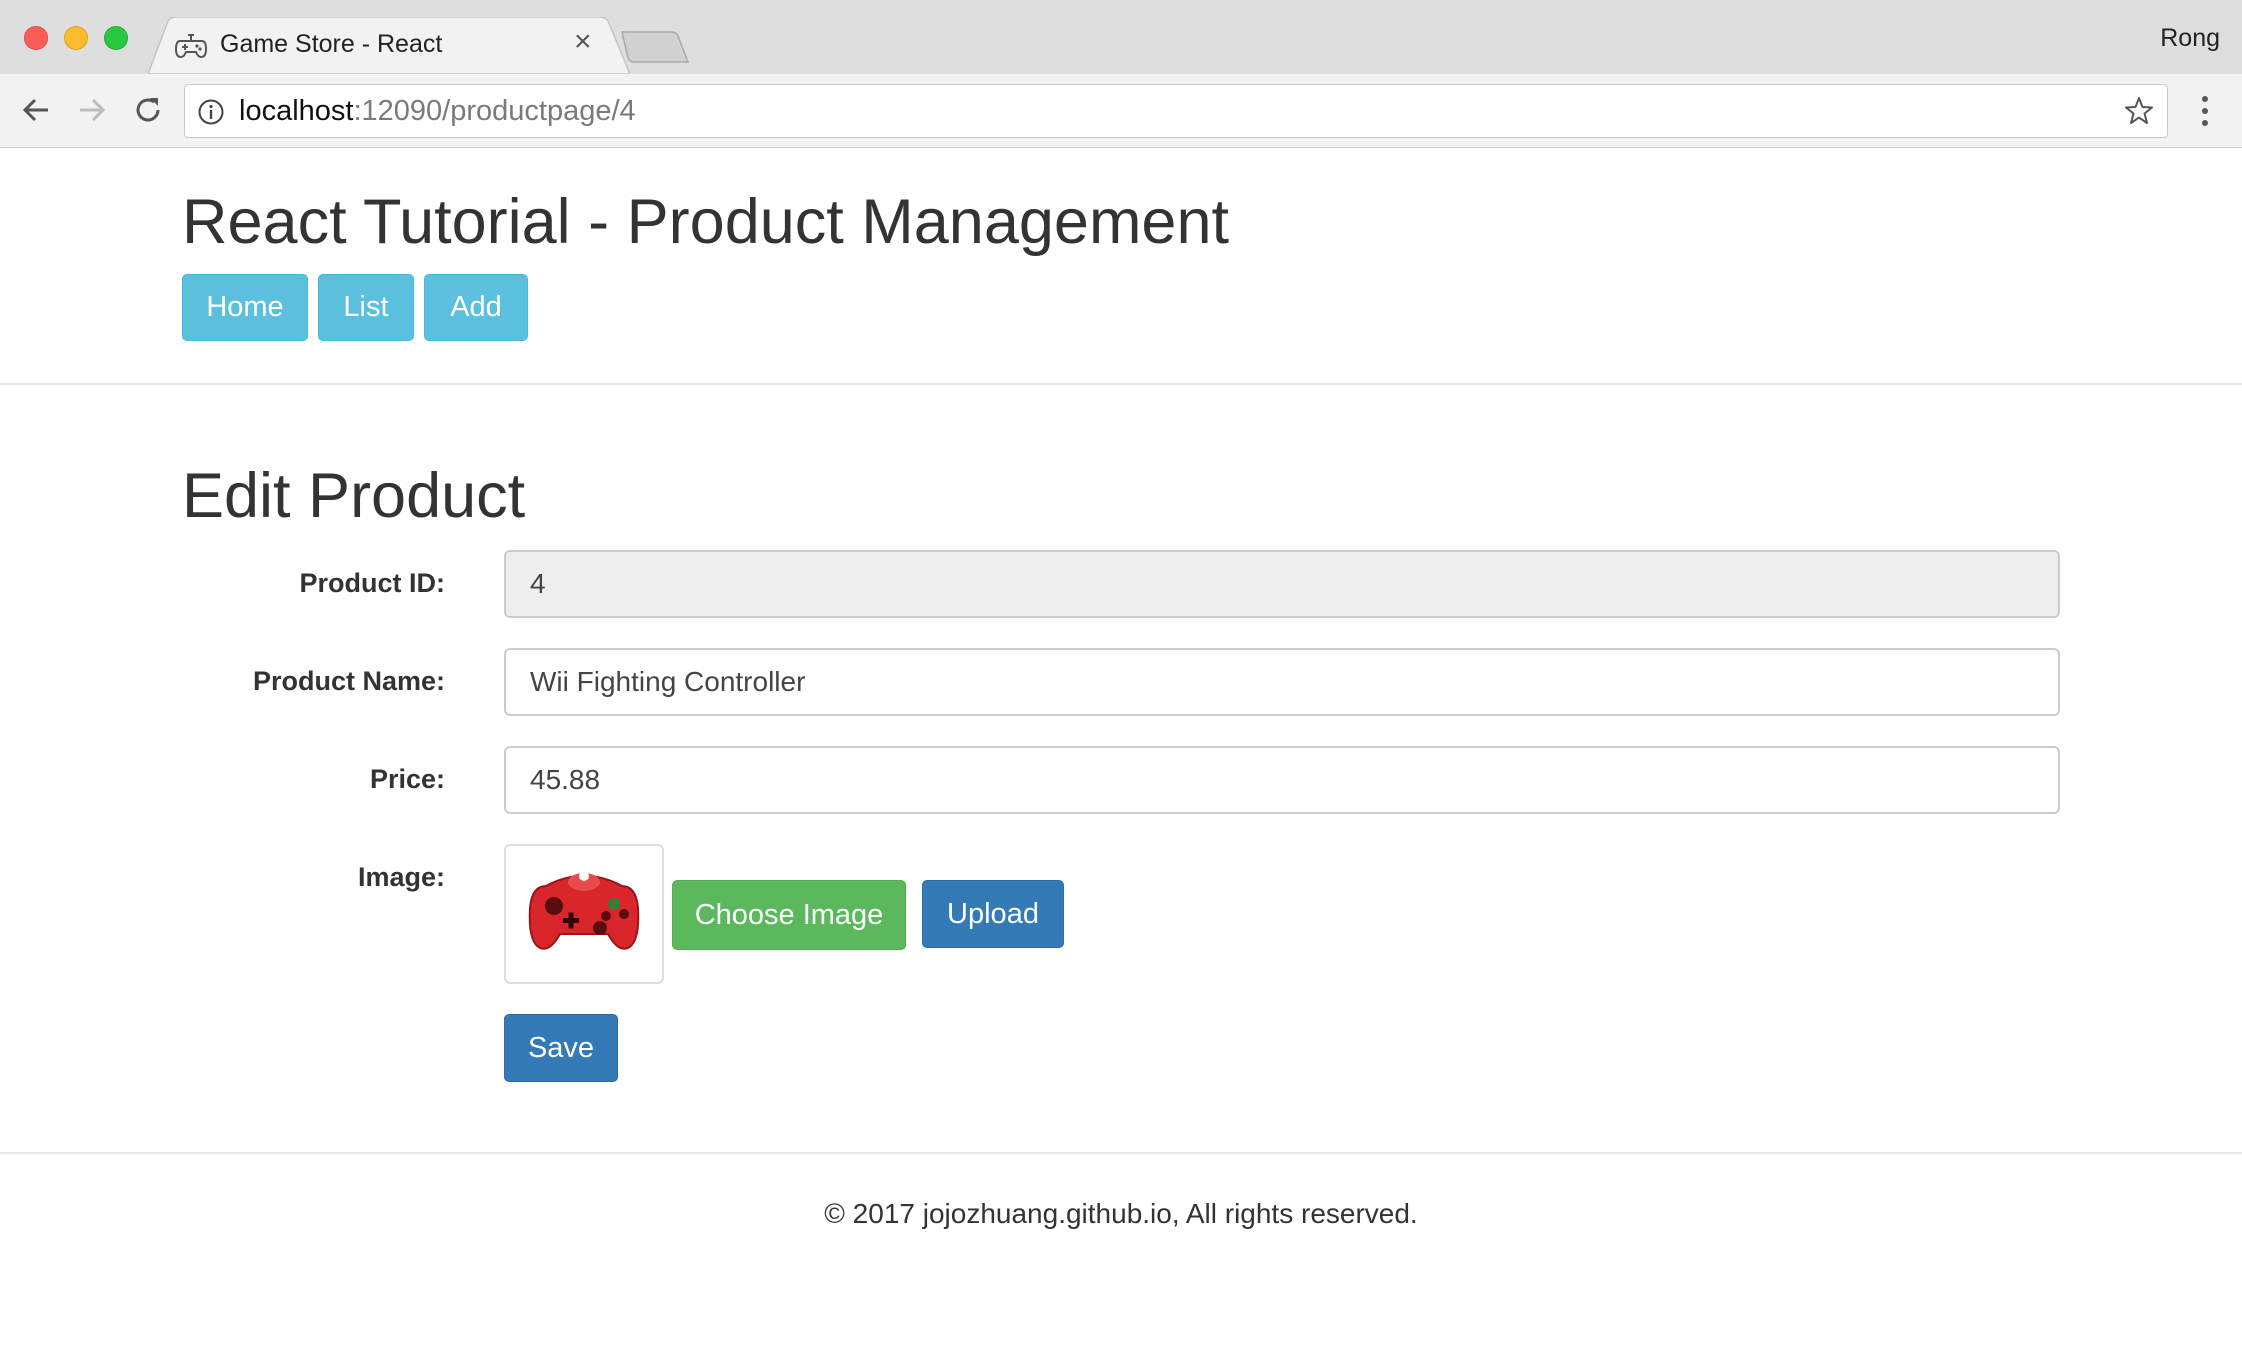 The height and width of the screenshot is (1354, 2242). I want to click on gamepad-icon, so click(191, 46).